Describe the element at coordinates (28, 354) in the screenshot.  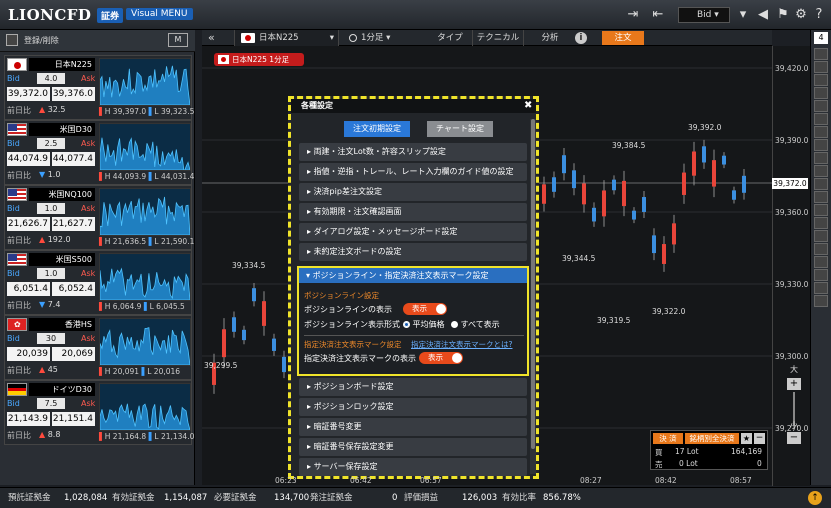
I see `bid-price-button: 20,039` at that location.